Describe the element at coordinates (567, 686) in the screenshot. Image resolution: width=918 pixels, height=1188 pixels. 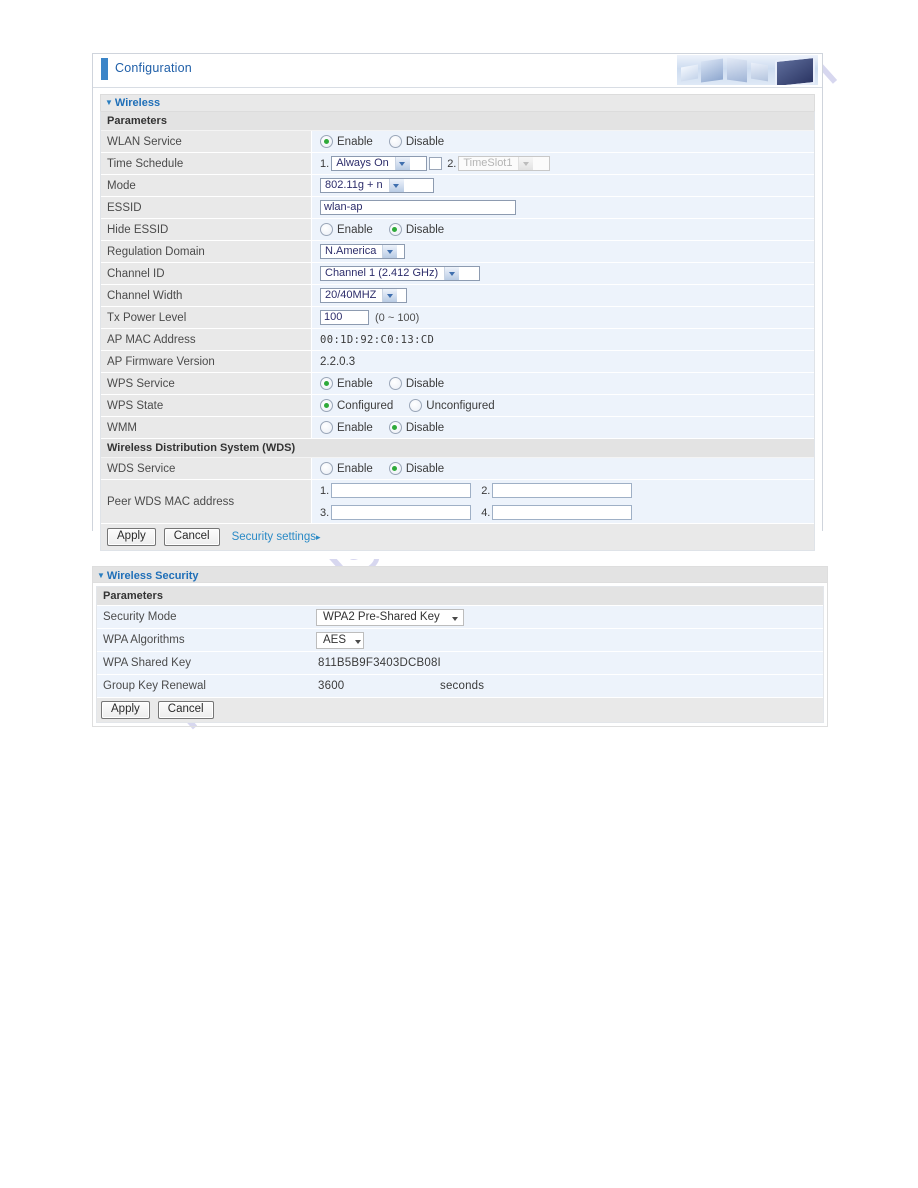
I see `value-group-key-renewal: 3600 seconds` at that location.